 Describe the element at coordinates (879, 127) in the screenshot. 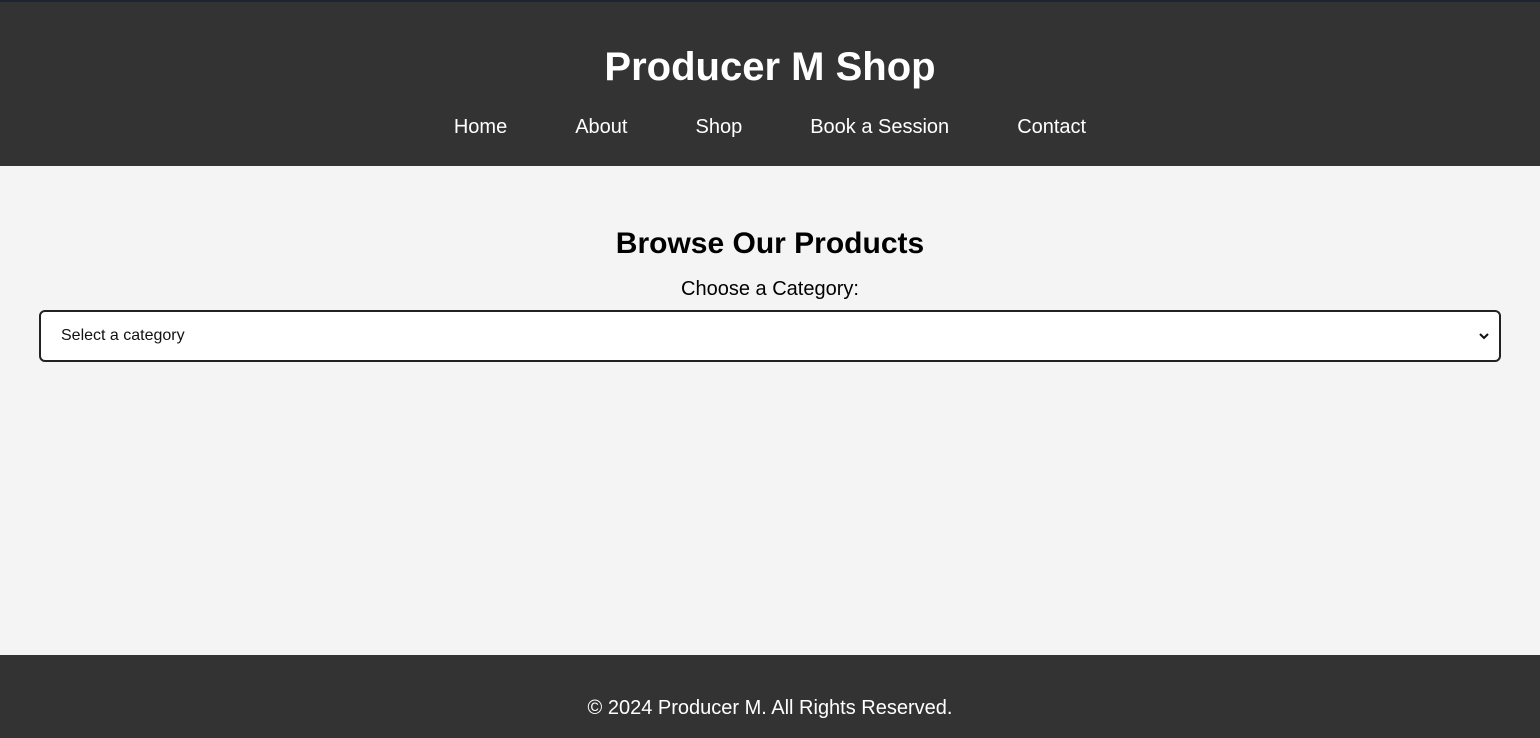

I see `nav-book-session: Book a Session` at that location.